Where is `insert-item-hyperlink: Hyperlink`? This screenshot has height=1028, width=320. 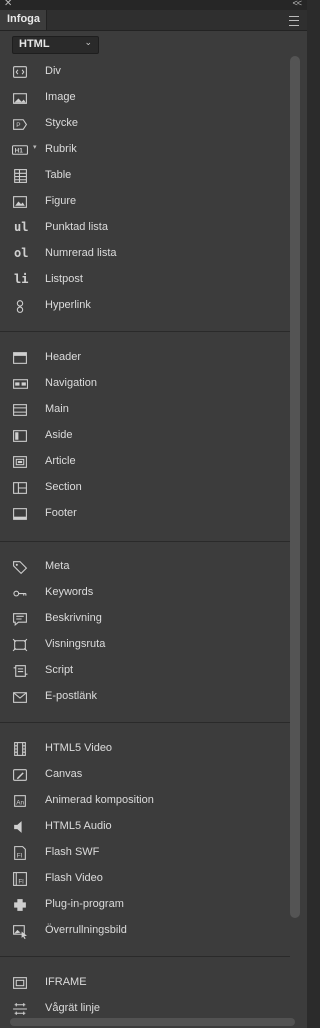
insert-item-hyperlink: Hyperlink is located at coordinates (143, 306).